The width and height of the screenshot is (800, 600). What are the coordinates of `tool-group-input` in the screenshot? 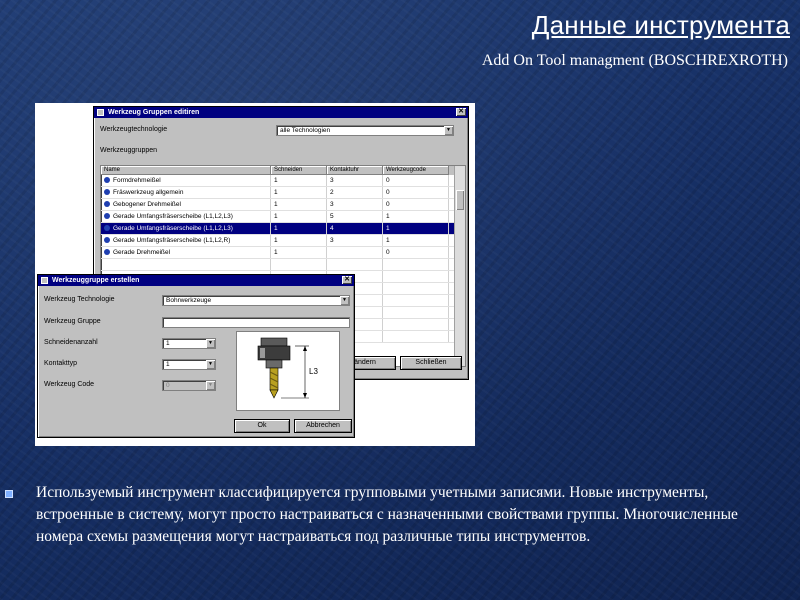 It's located at (256, 322).